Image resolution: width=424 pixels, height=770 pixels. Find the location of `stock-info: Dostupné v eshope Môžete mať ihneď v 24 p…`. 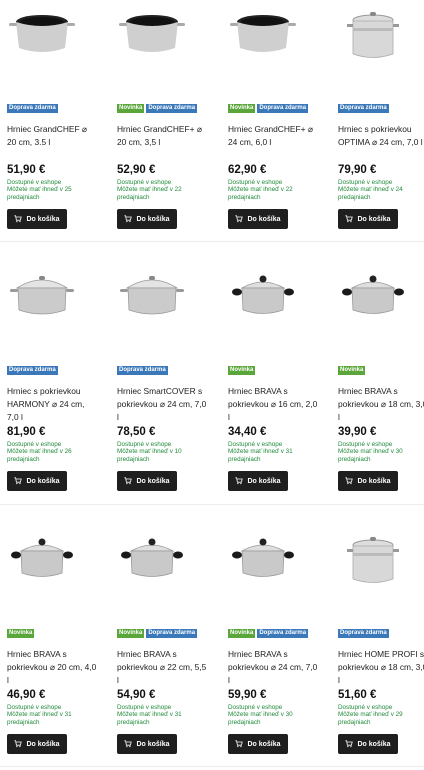

stock-info: Dostupné v eshope Môžete mať ihneď v 24 p… is located at coordinates (381, 190).